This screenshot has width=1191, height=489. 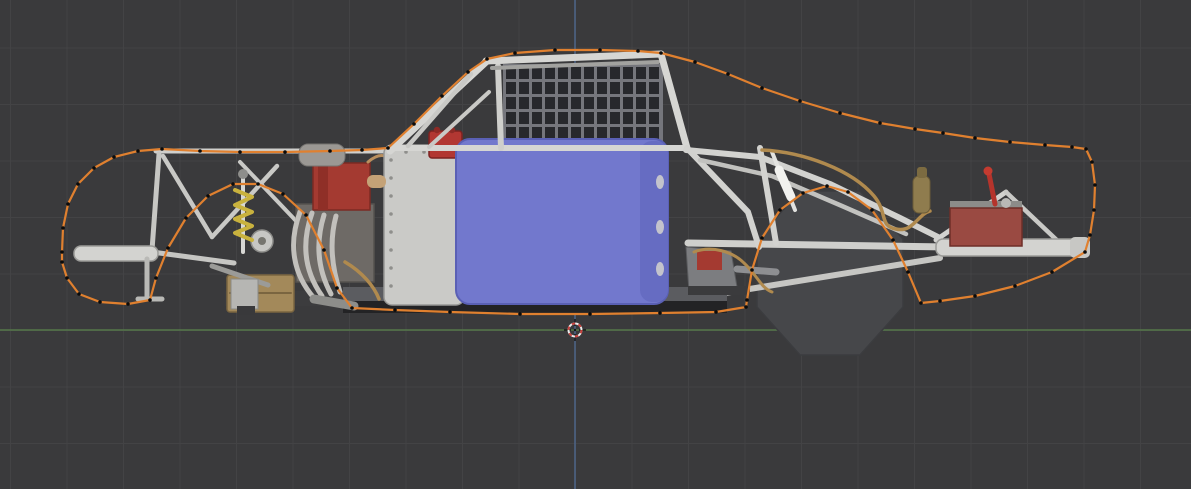 I want to click on cage-c-pillar, so click(x=674, y=101).